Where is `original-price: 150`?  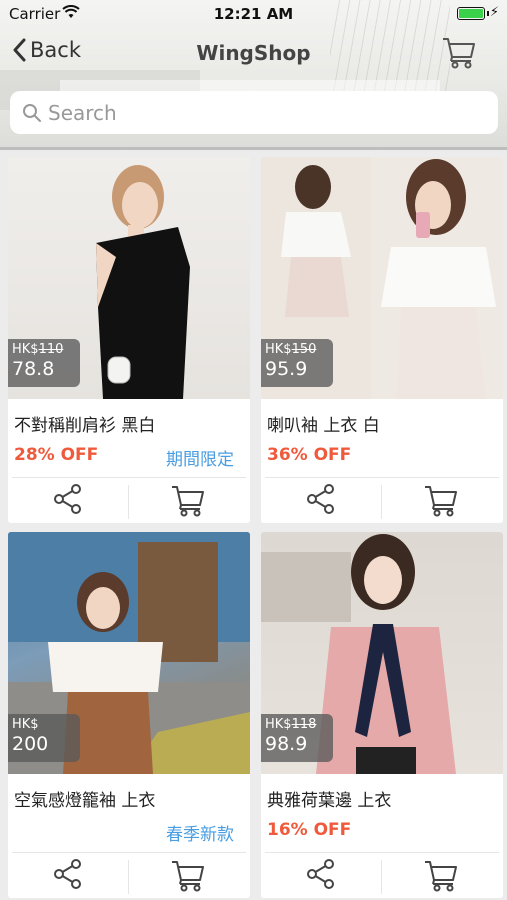
original-price: 150 is located at coordinates (304, 349).